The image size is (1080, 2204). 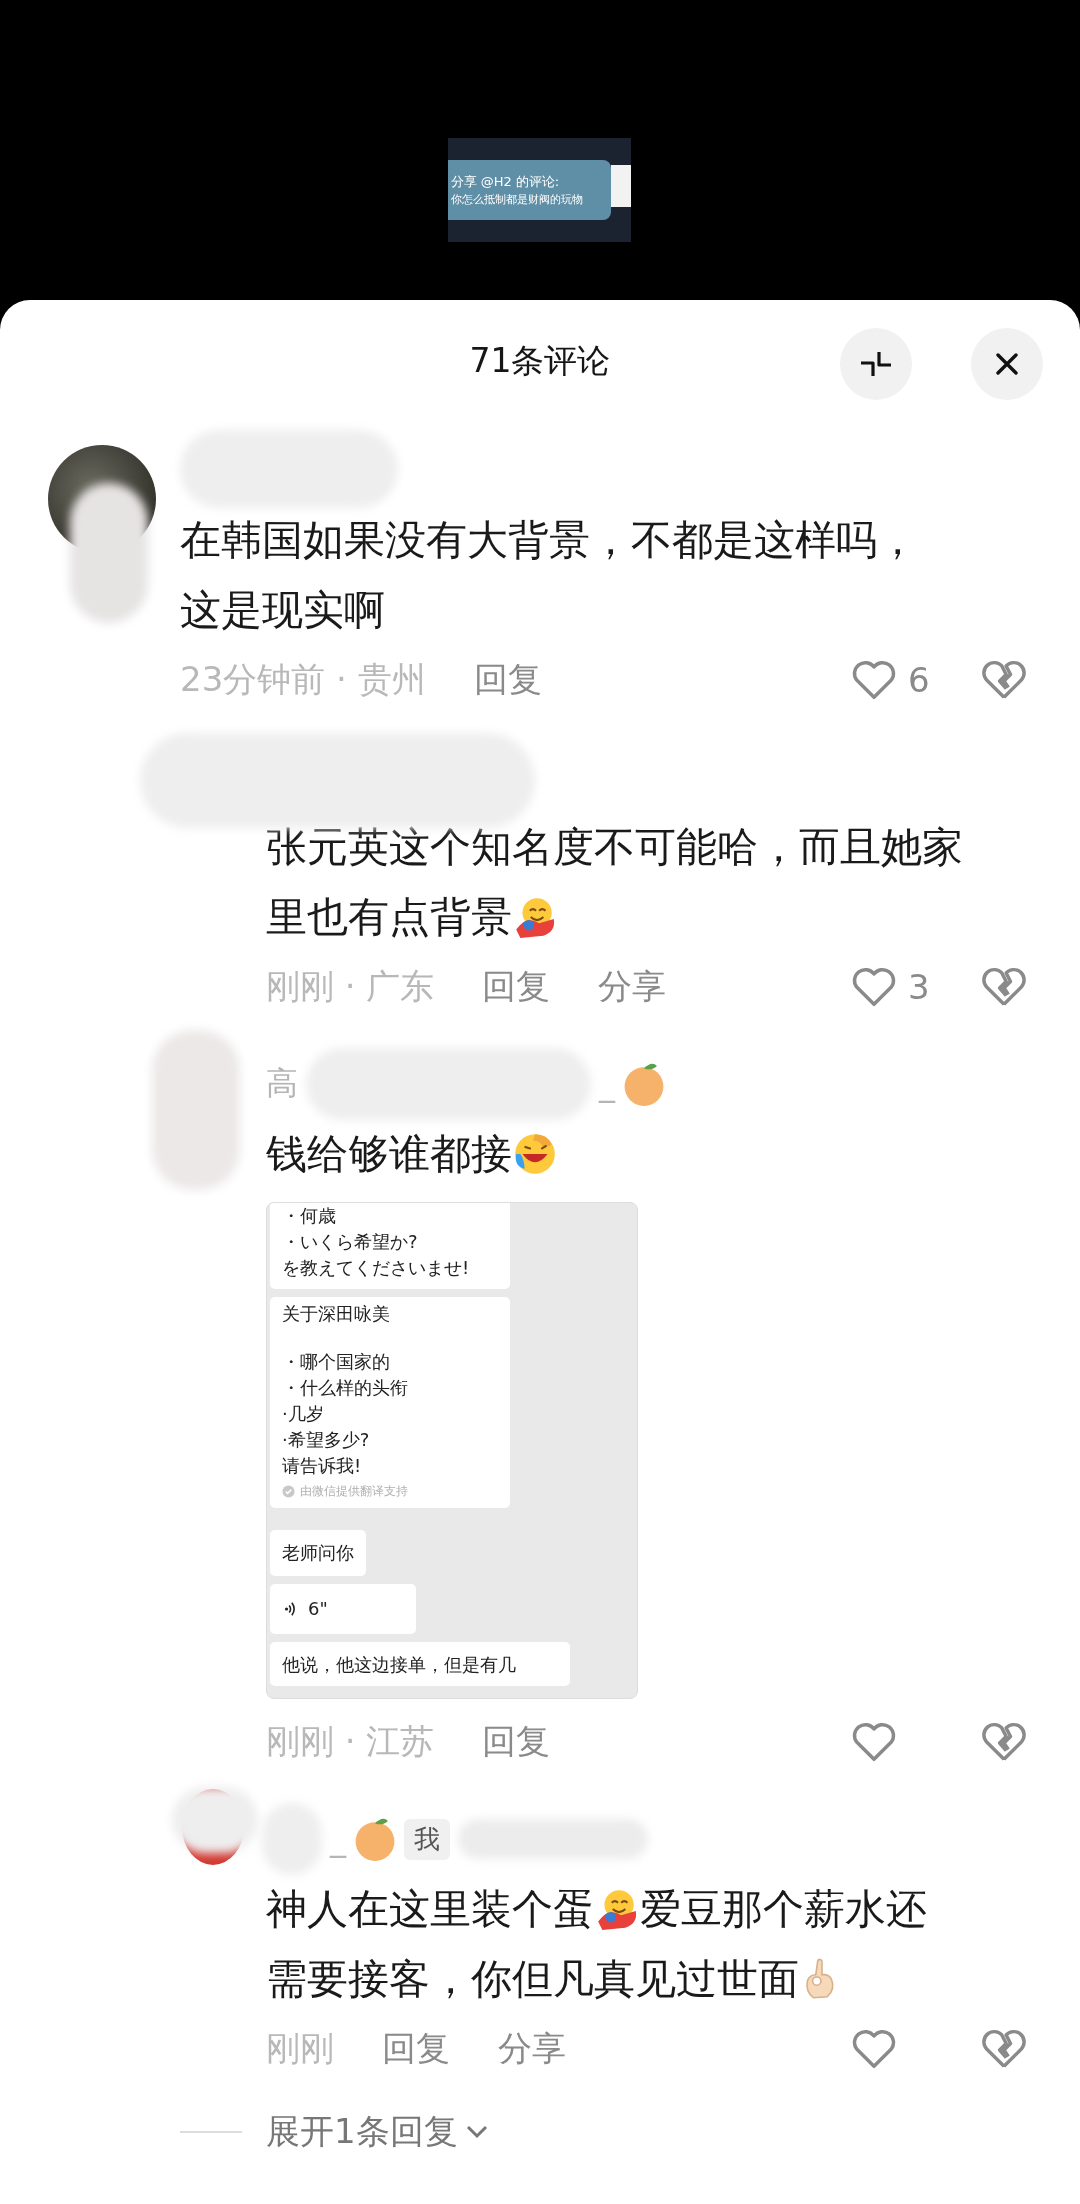 I want to click on chat-text: ・何歳, so click(x=309, y=1216).